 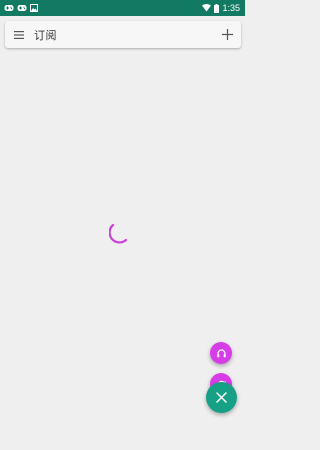 I want to click on battery-icon, so click(x=217, y=8).